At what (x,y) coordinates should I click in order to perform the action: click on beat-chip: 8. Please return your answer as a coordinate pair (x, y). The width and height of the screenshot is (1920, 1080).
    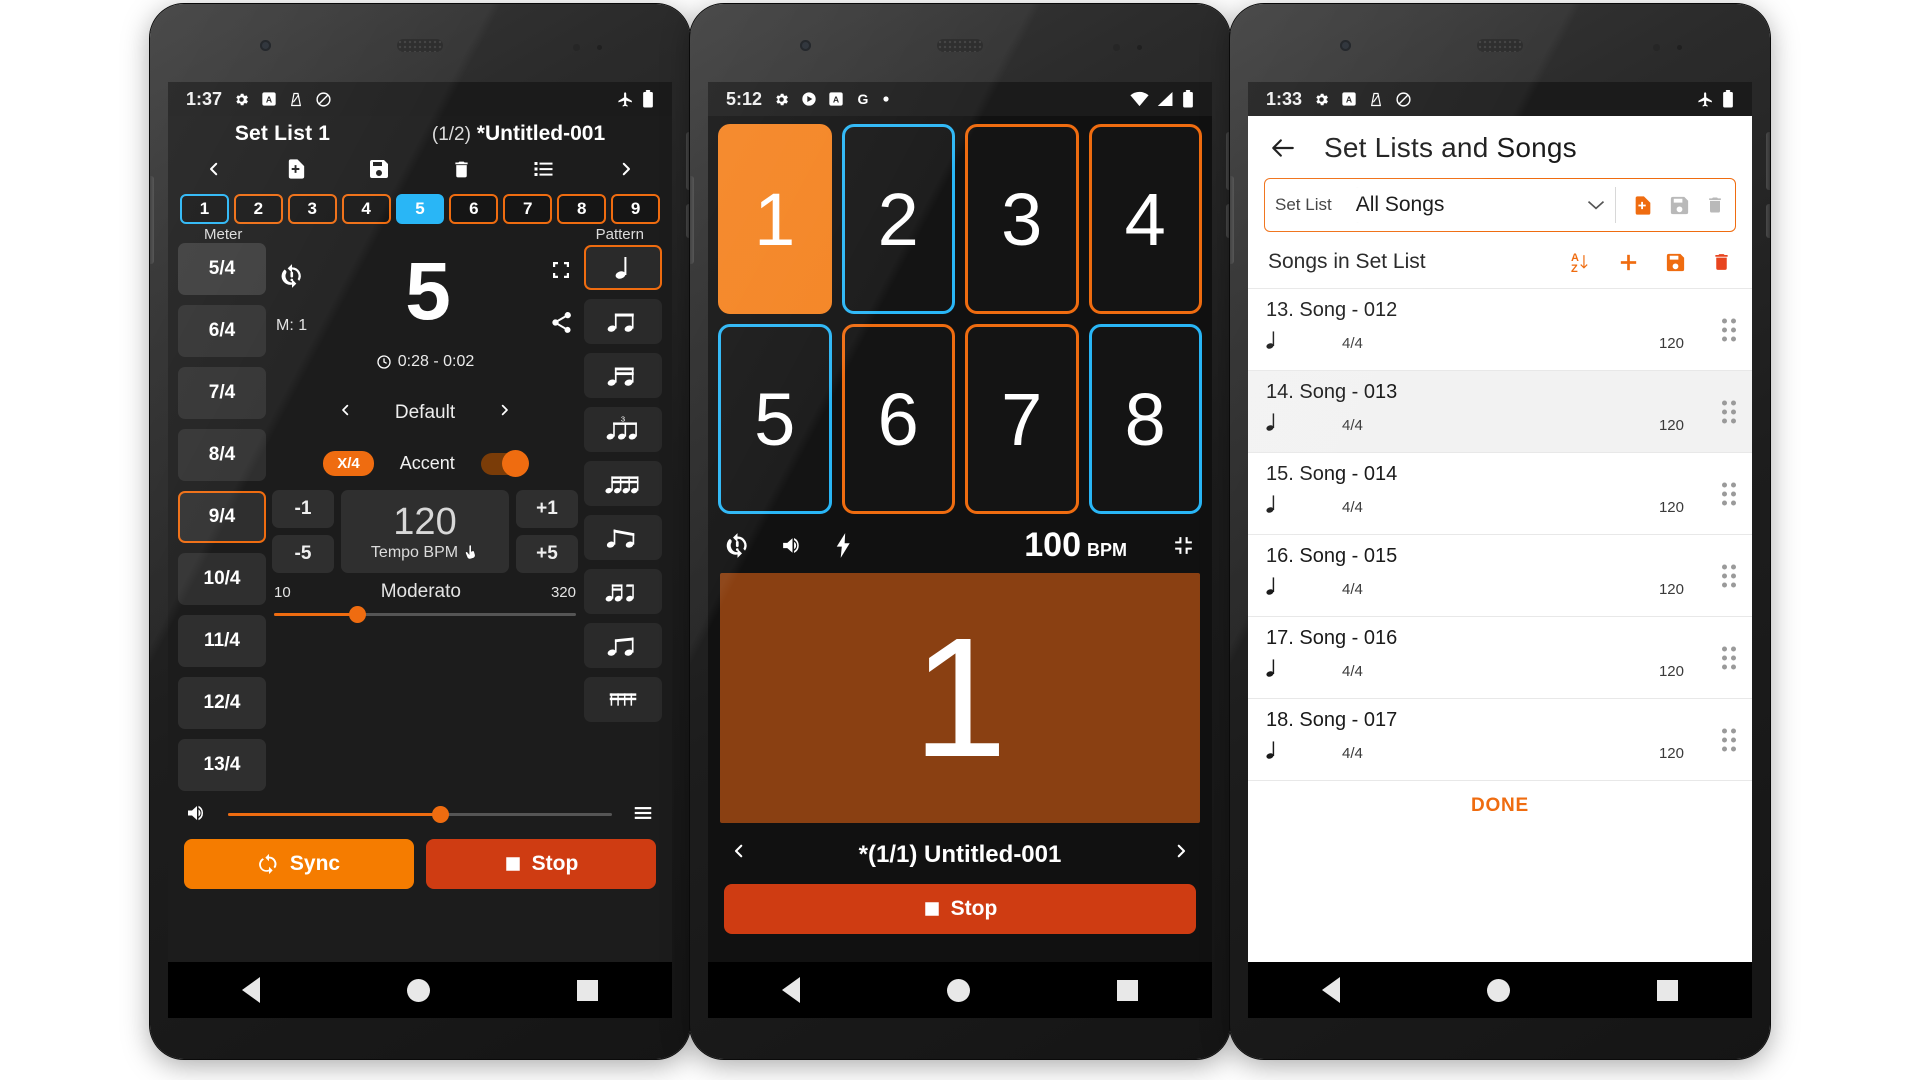
    Looking at the image, I should click on (582, 209).